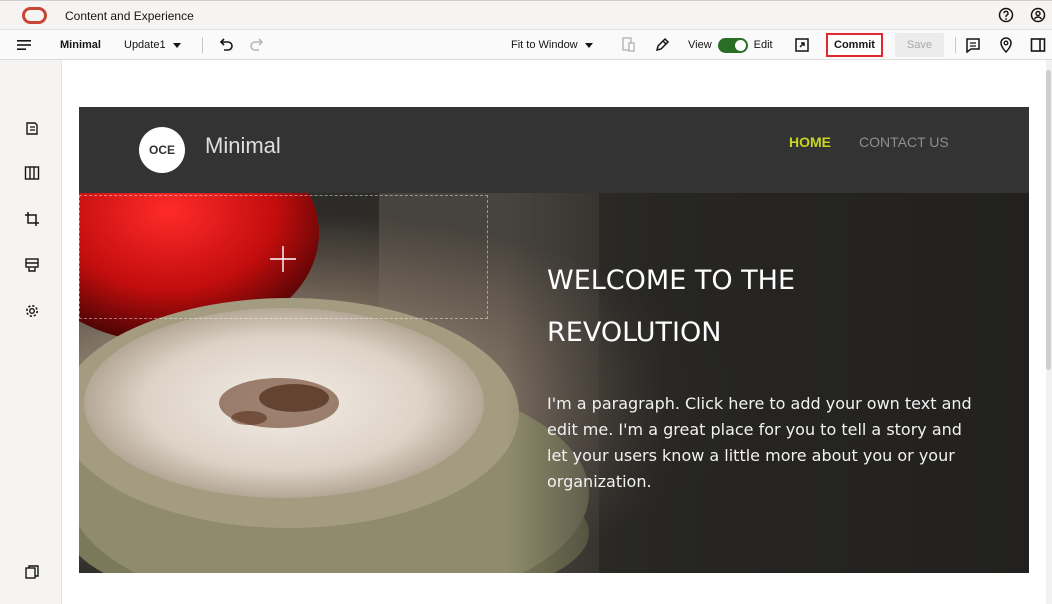  Describe the element at coordinates (1006, 45) in the screenshot. I see `location-pin-icon` at that location.